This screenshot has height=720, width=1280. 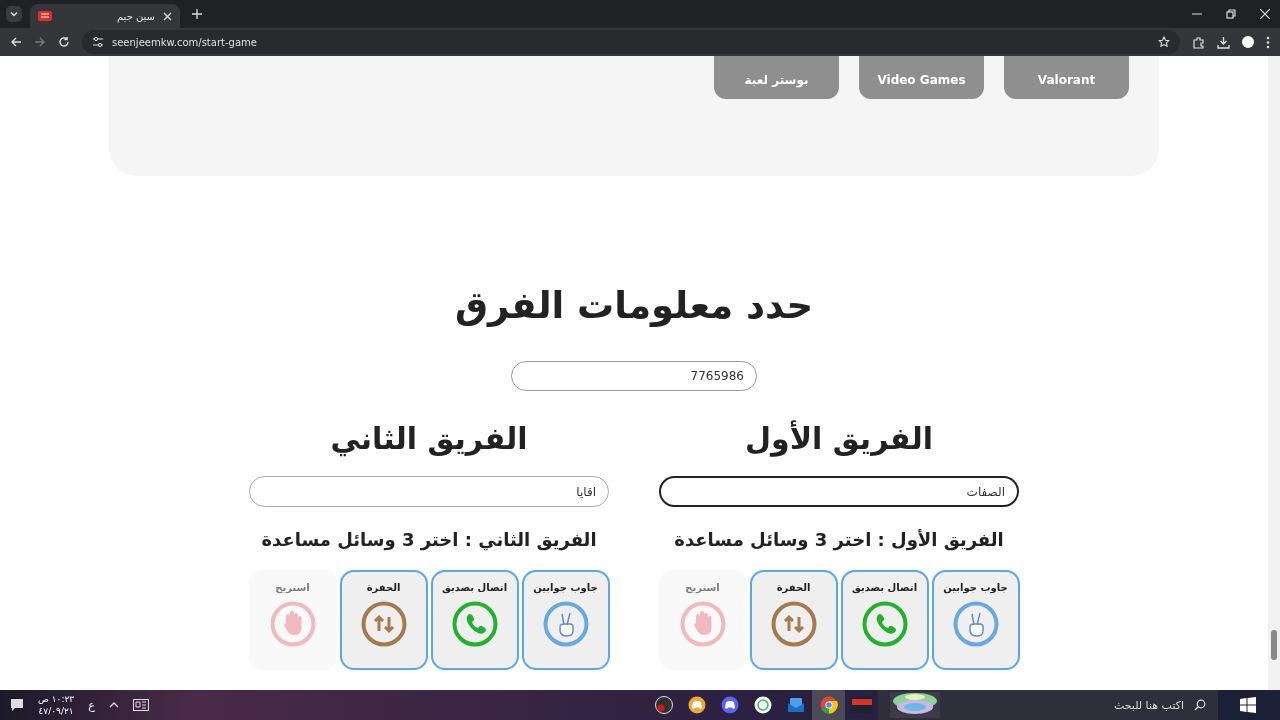 I want to click on section-title: حدد معلومات الفرق, so click(x=634, y=305).